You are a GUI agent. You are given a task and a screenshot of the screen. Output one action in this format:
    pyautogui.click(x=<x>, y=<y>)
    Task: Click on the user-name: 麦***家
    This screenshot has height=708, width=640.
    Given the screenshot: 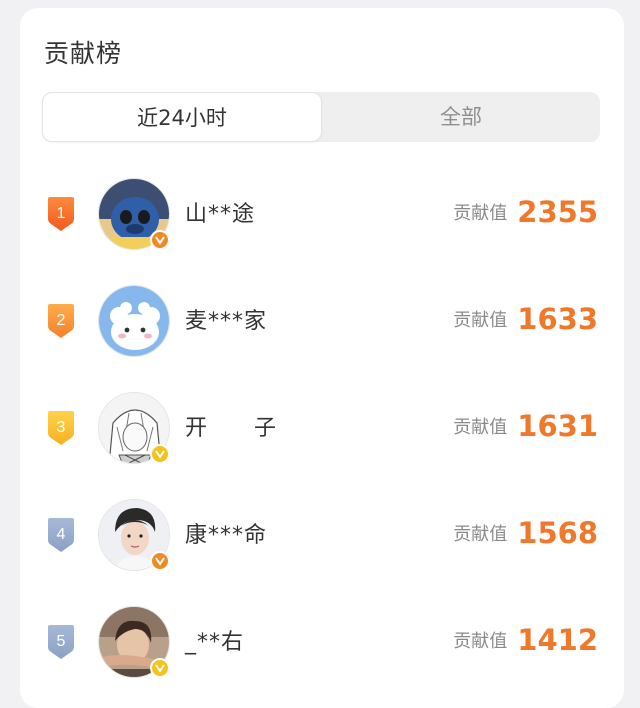 What is the action you would take?
    pyautogui.click(x=226, y=319)
    